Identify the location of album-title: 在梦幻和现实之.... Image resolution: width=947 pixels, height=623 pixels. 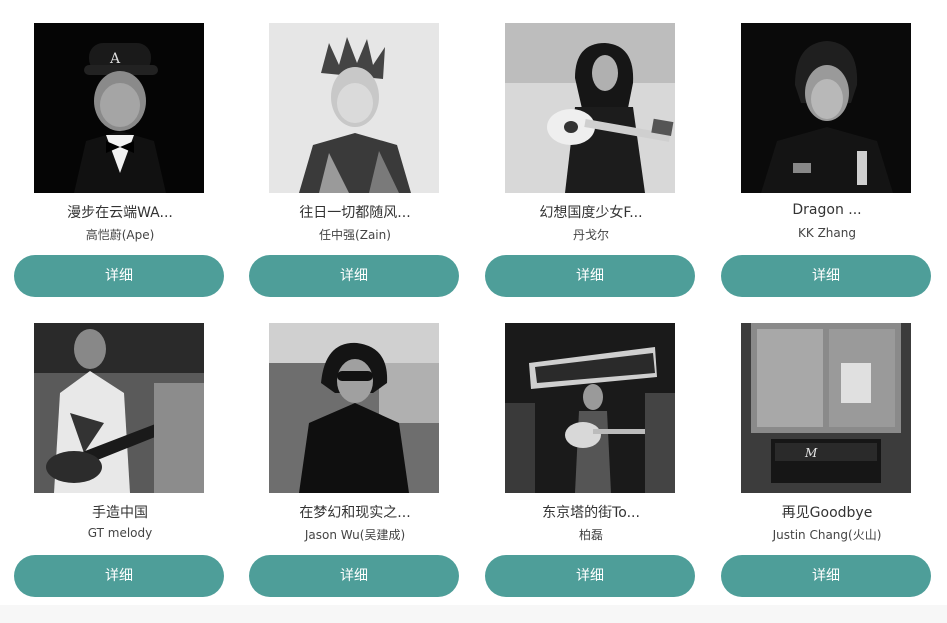
(355, 513).